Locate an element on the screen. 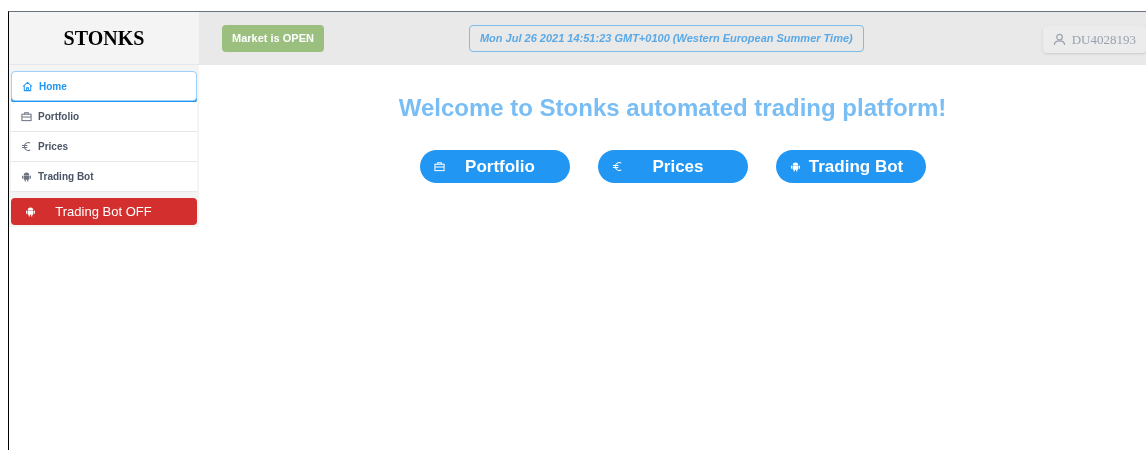  market-status-badge: Market is OPEN is located at coordinates (273, 38).